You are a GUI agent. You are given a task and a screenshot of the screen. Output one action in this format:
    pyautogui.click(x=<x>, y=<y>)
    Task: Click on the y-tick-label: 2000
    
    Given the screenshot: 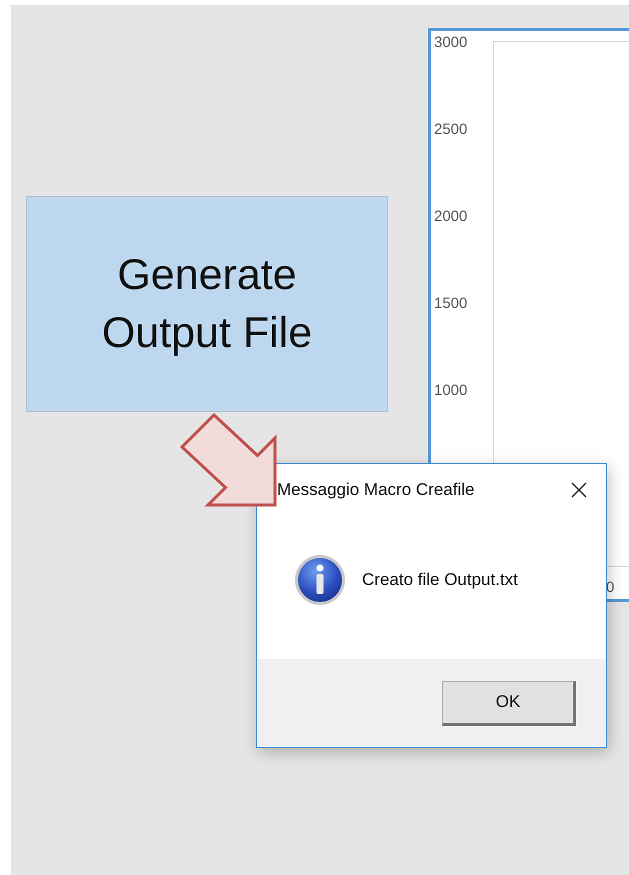 What is the action you would take?
    pyautogui.click(x=451, y=217)
    